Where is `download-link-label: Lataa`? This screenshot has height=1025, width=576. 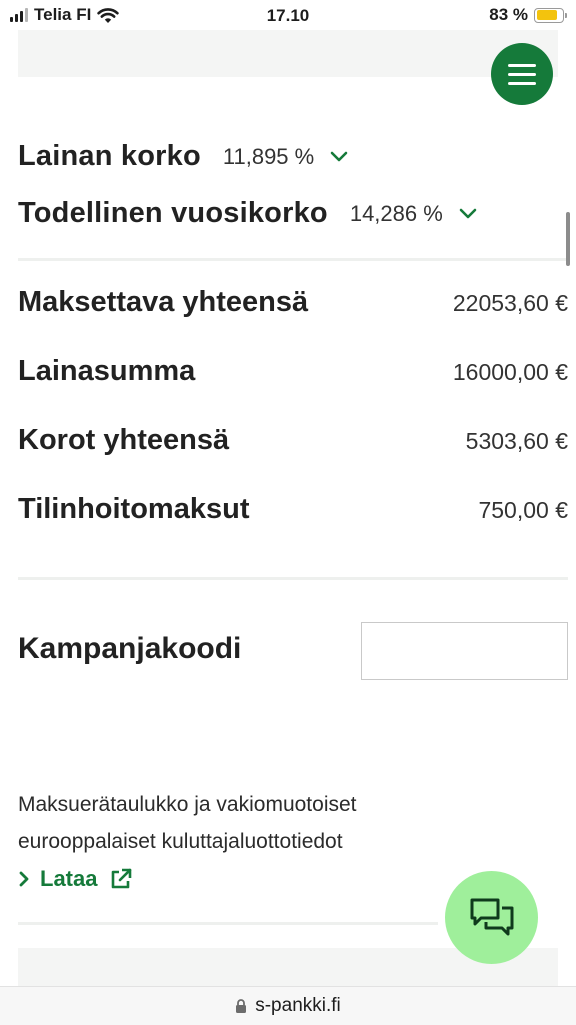 download-link-label: Lataa is located at coordinates (69, 878).